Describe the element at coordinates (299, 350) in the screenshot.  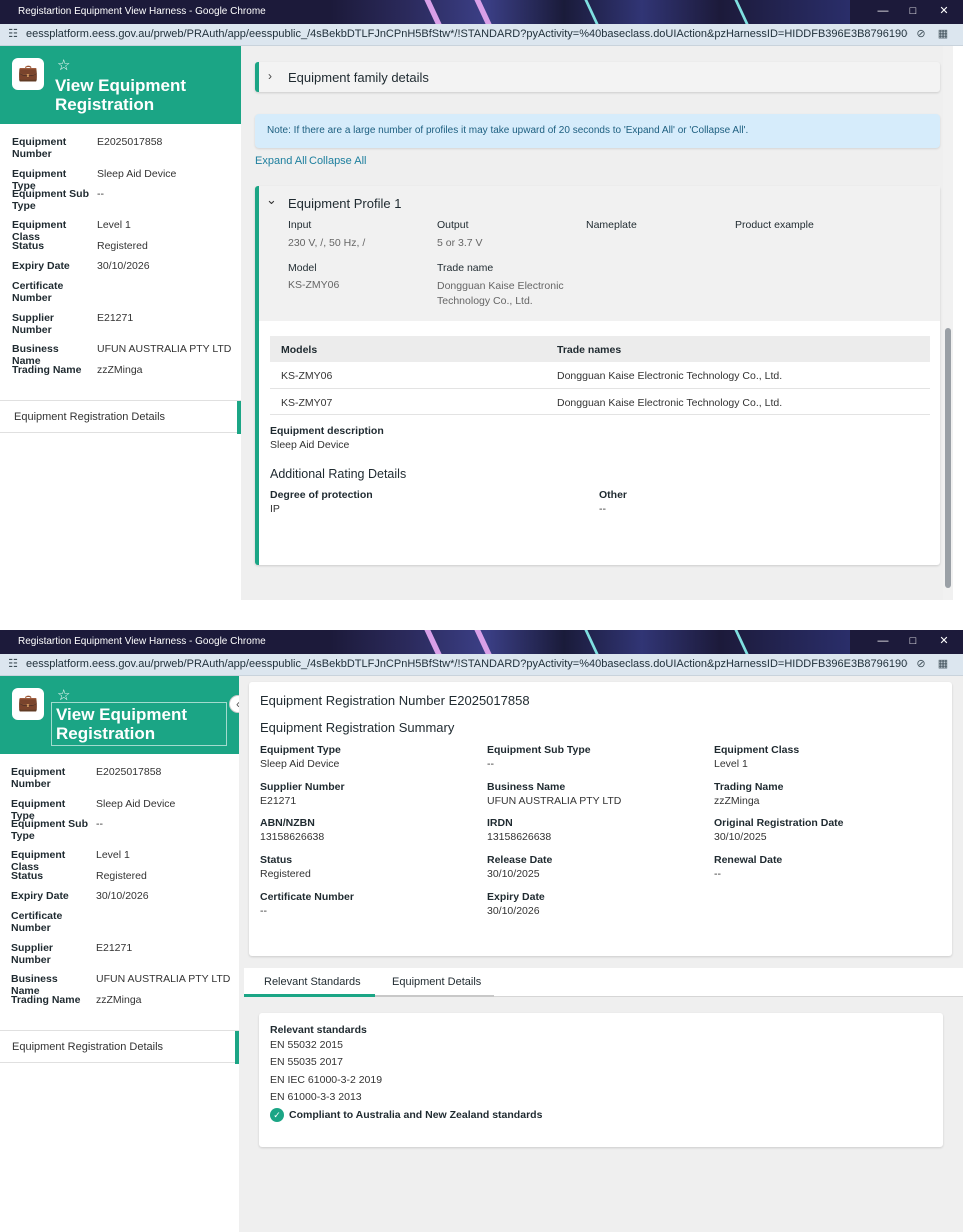
I see `models-column-header: Models` at that location.